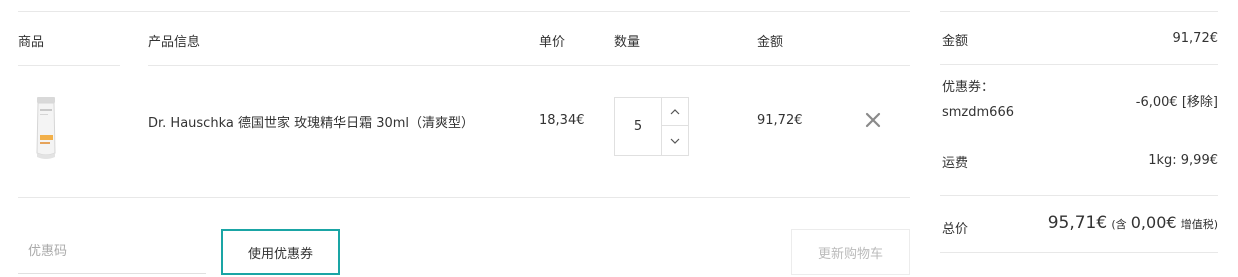 This screenshot has height=277, width=1238. I want to click on remove-coupon-link: [移除], so click(1200, 102).